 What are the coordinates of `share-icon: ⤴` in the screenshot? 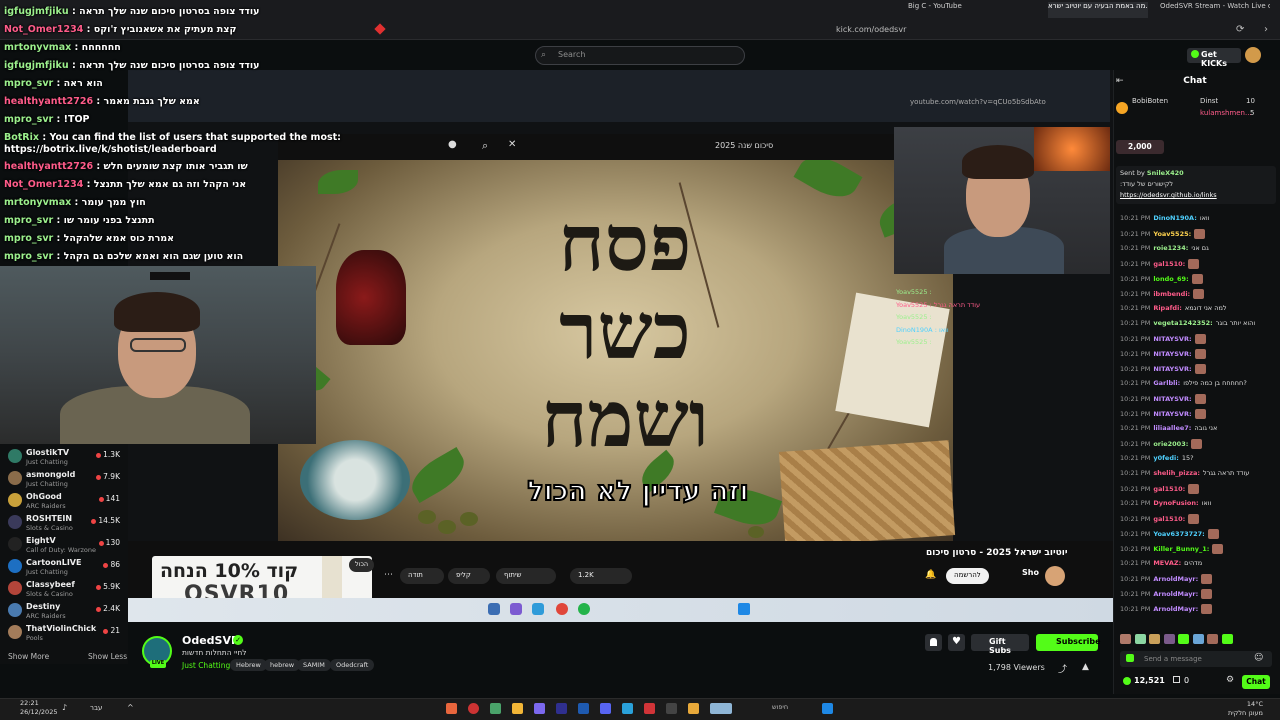 It's located at (1062, 668).